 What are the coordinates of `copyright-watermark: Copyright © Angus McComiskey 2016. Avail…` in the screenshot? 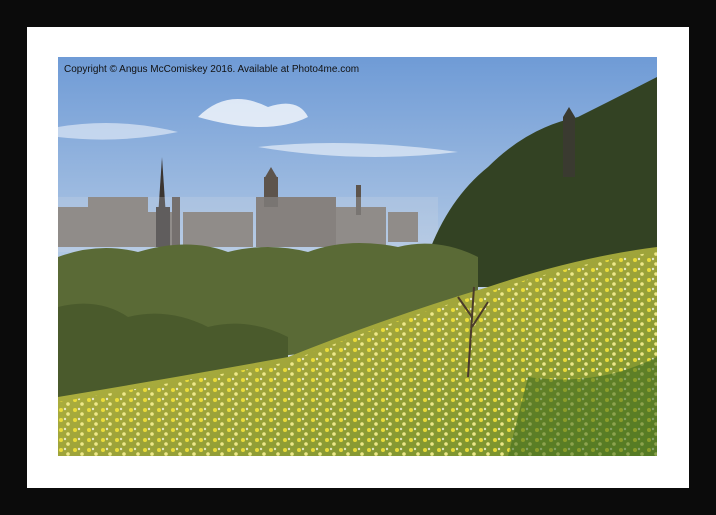 It's located at (212, 69).